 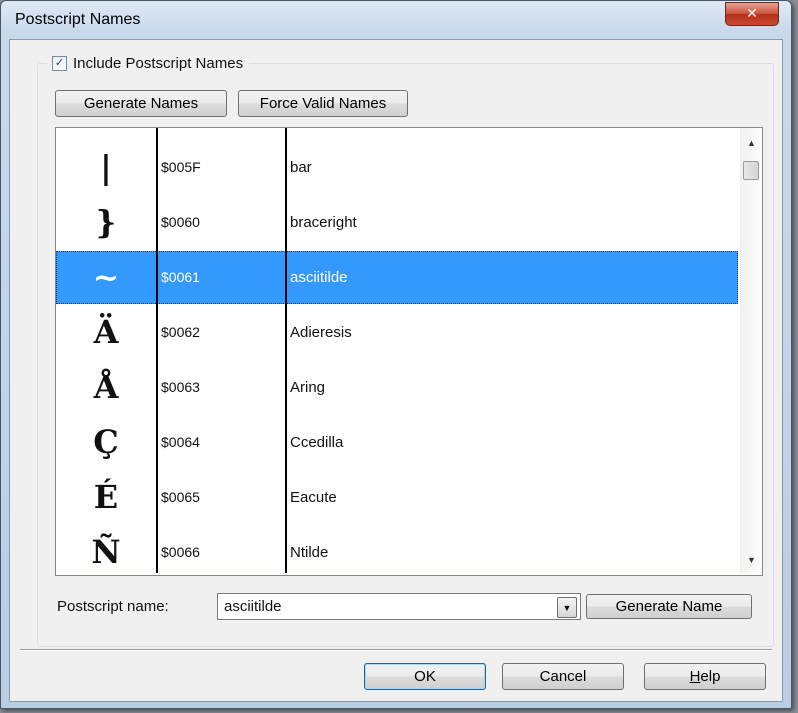 What do you see at coordinates (180, 442) in the screenshot?
I see `code-cell: $0064` at bounding box center [180, 442].